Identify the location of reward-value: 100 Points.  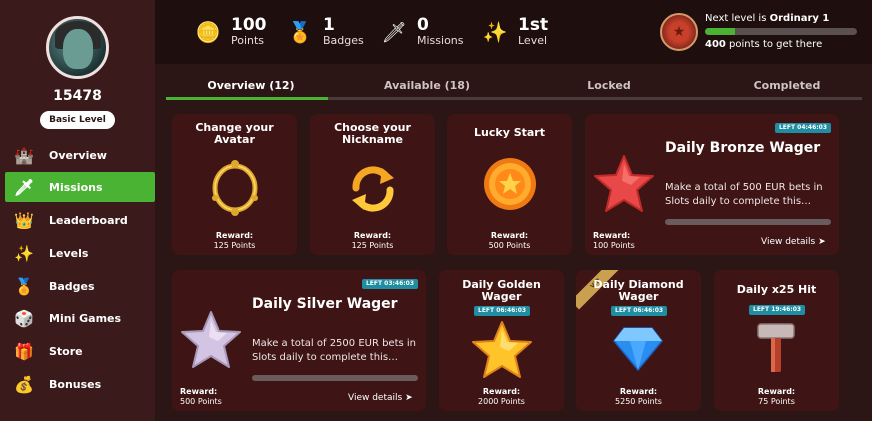
(614, 245).